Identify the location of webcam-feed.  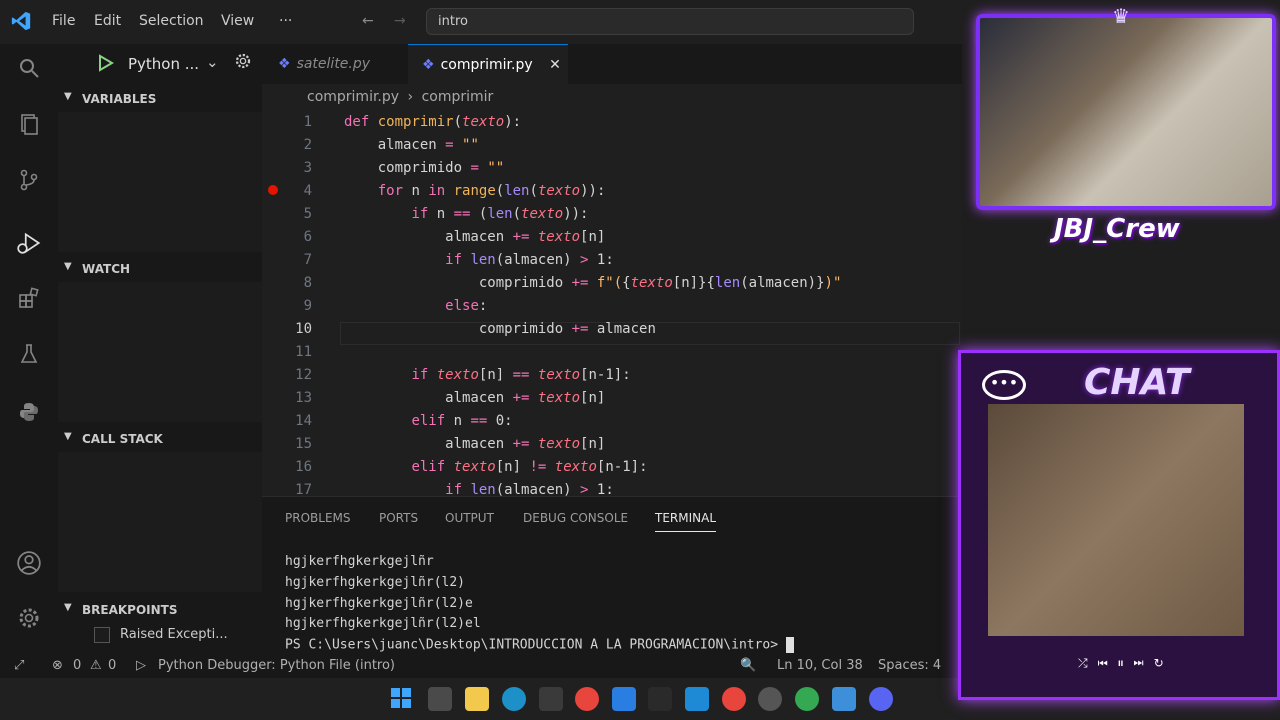
(1126, 112).